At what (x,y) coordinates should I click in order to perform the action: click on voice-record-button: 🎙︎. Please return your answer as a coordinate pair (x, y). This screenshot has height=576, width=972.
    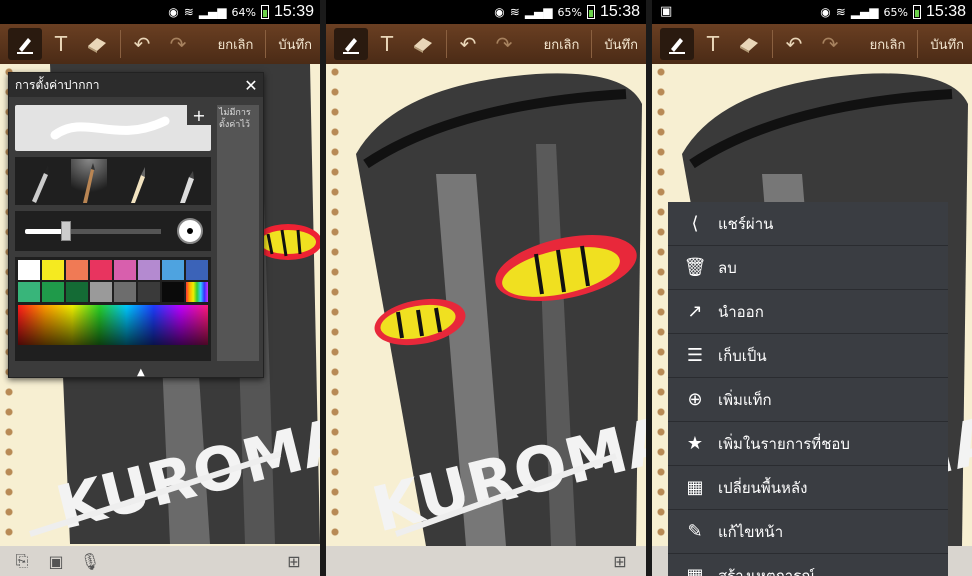
    Looking at the image, I should click on (90, 561).